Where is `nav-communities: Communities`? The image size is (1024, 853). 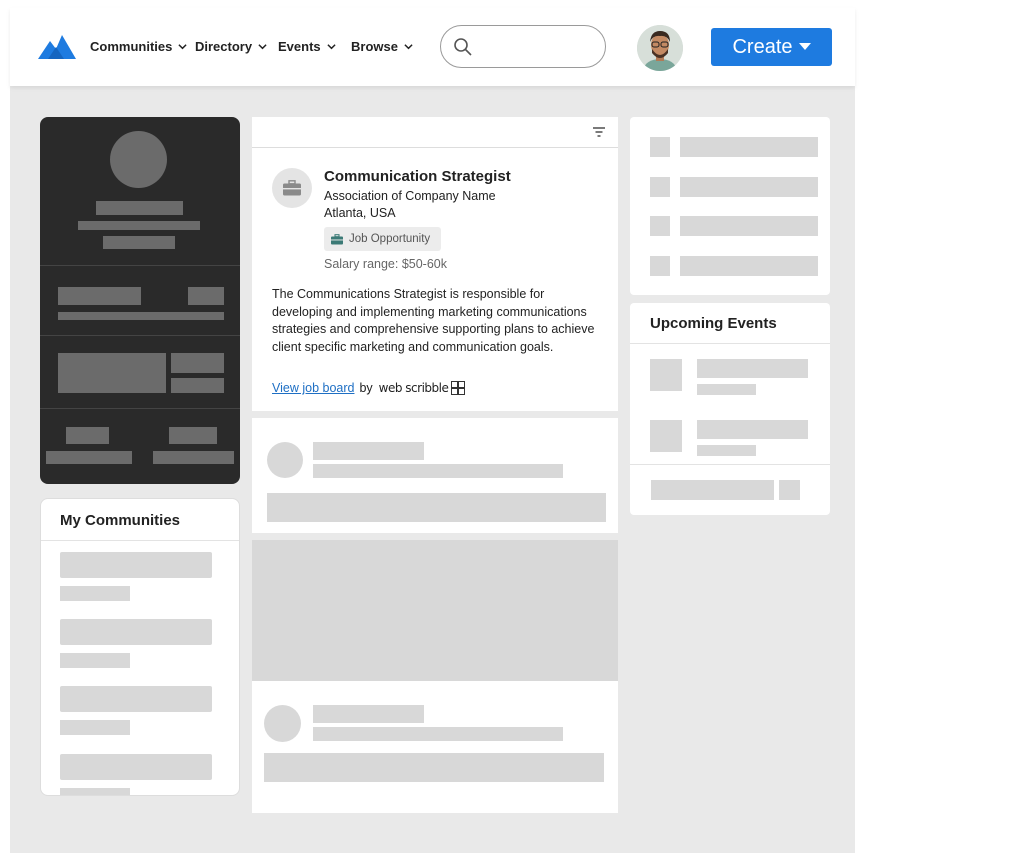 nav-communities: Communities is located at coordinates (138, 46).